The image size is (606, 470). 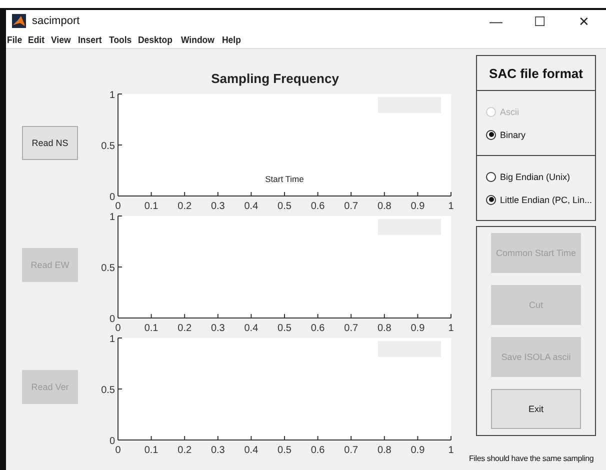 What do you see at coordinates (232, 40) in the screenshot?
I see `menu-item: Help` at bounding box center [232, 40].